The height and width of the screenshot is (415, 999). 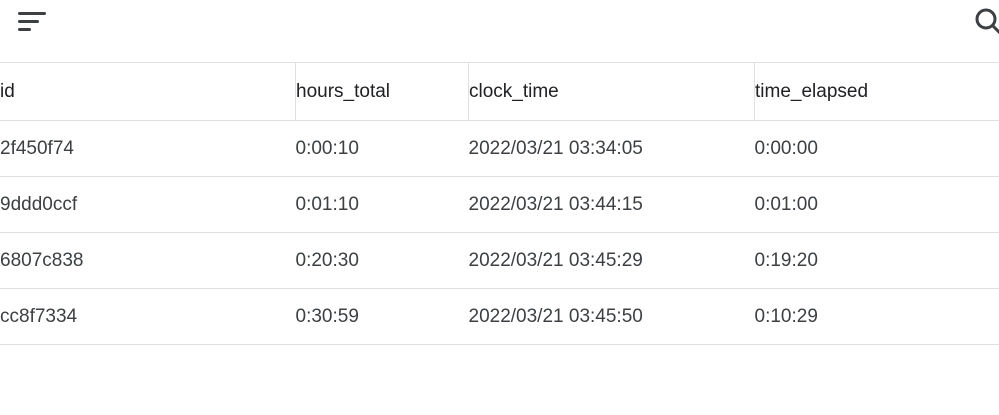 What do you see at coordinates (382, 148) in the screenshot?
I see `cell-hours-total: 0:00:10` at bounding box center [382, 148].